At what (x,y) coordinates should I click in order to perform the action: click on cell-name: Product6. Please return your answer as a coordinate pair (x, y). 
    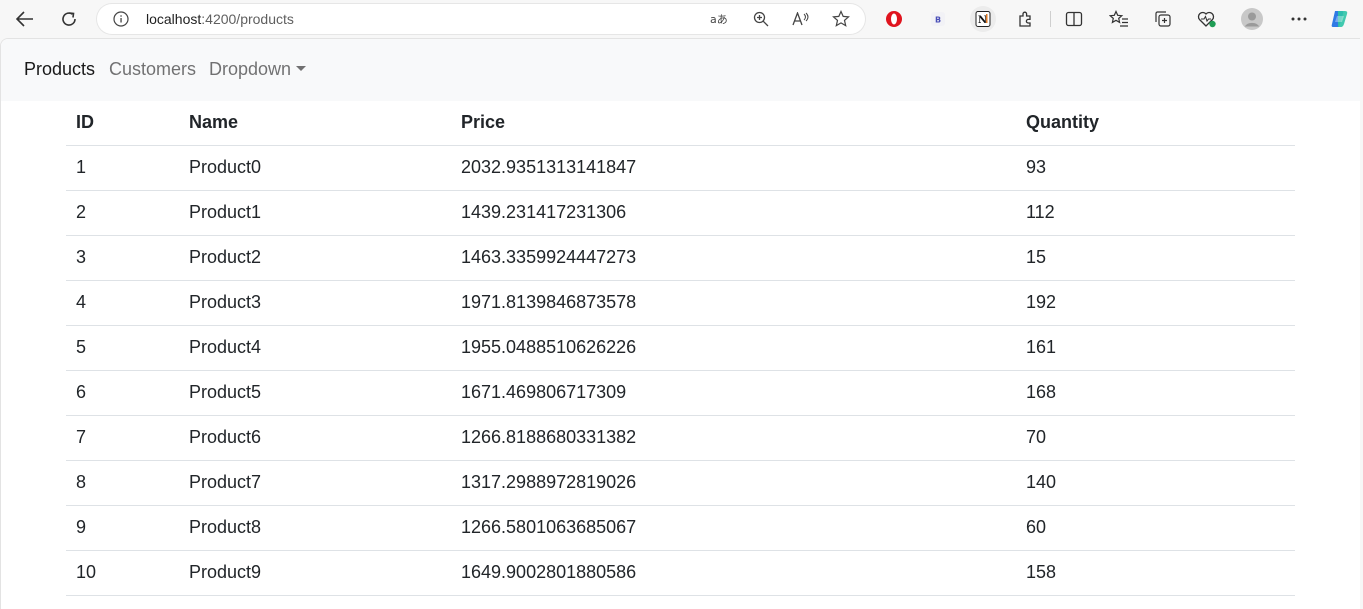
    Looking at the image, I should click on (315, 438).